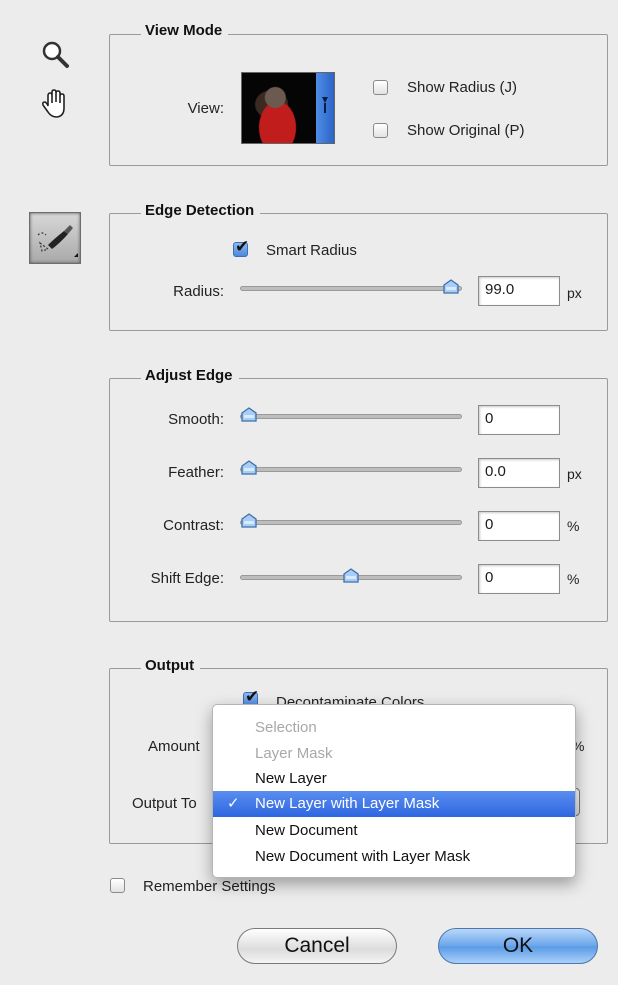 This screenshot has height=985, width=618. Describe the element at coordinates (394, 831) in the screenshot. I see `menu-item-new-document: New Document` at that location.